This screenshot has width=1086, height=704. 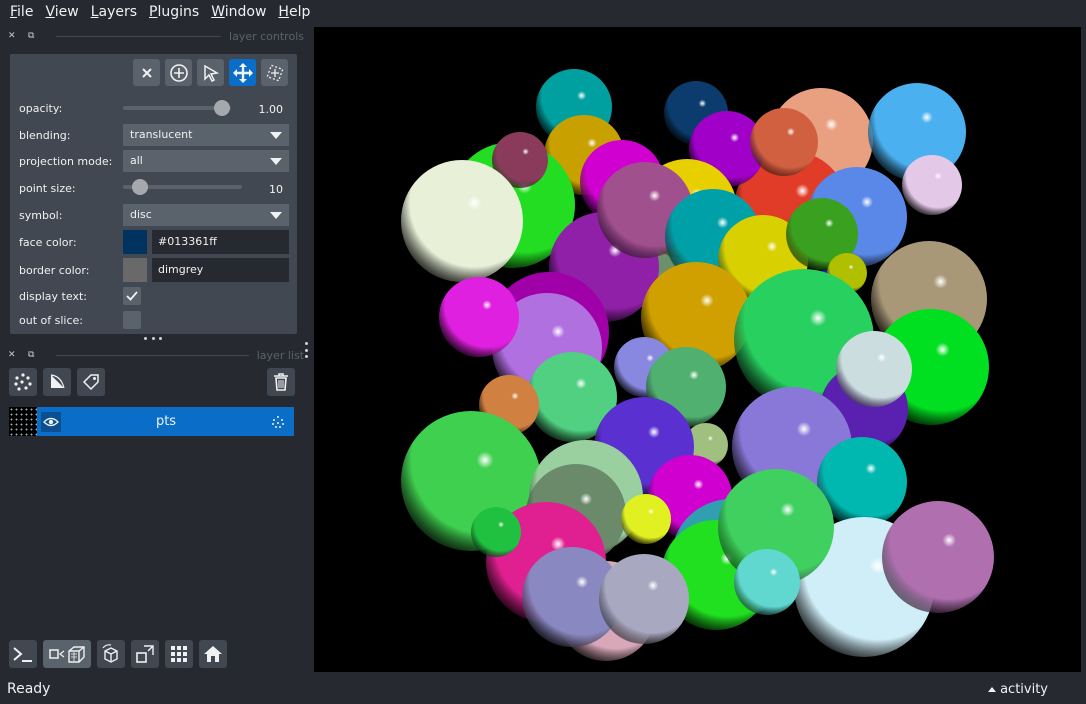 I want to click on point-size-value: 10, so click(x=276, y=189).